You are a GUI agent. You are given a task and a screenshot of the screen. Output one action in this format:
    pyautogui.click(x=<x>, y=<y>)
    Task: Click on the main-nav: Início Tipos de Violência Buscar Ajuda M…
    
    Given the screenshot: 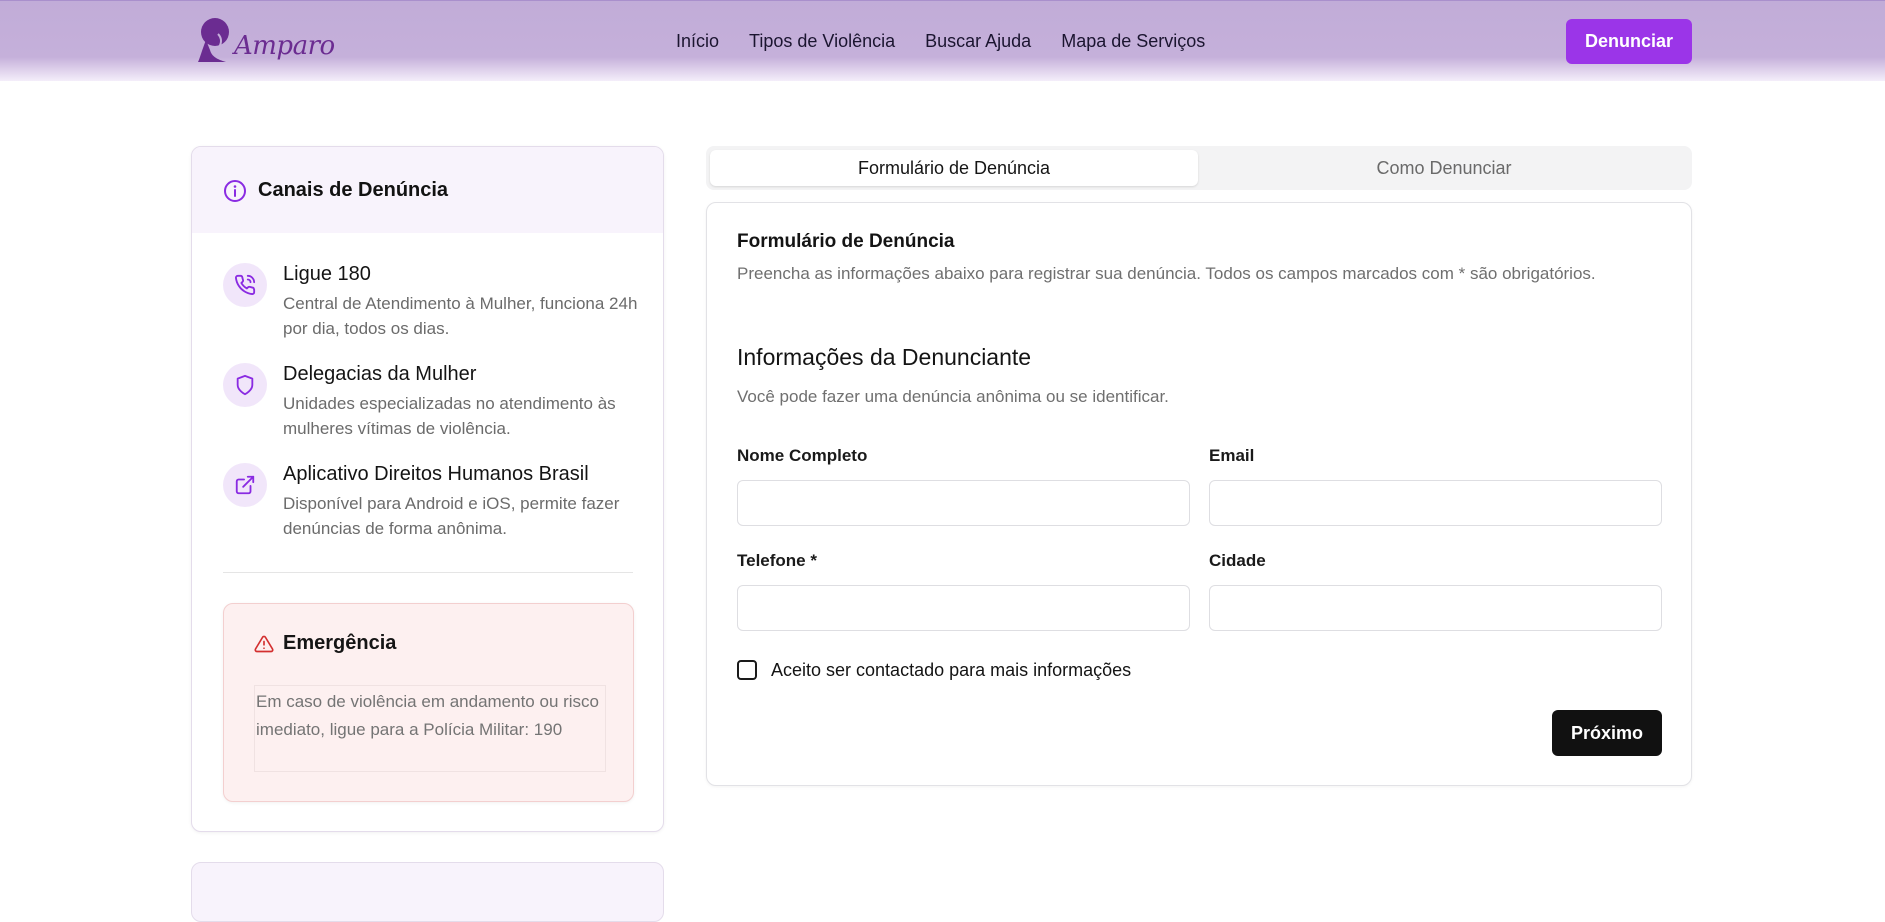 What is the action you would take?
    pyautogui.click(x=940, y=41)
    